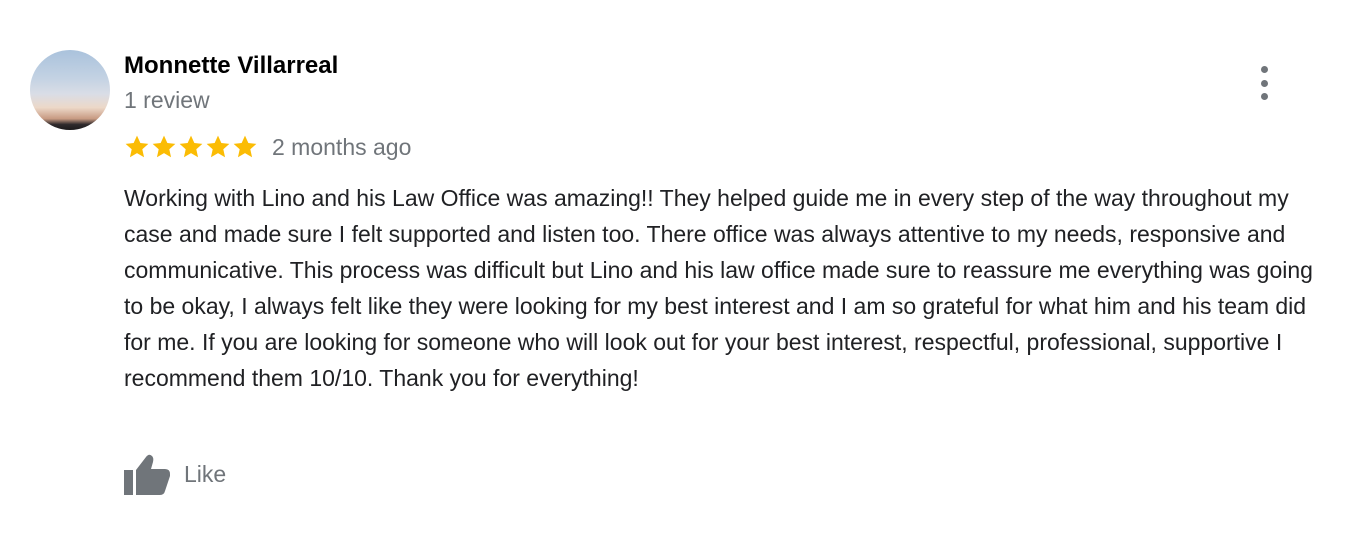  Describe the element at coordinates (1264, 69) in the screenshot. I see `more-vert-icon` at that location.